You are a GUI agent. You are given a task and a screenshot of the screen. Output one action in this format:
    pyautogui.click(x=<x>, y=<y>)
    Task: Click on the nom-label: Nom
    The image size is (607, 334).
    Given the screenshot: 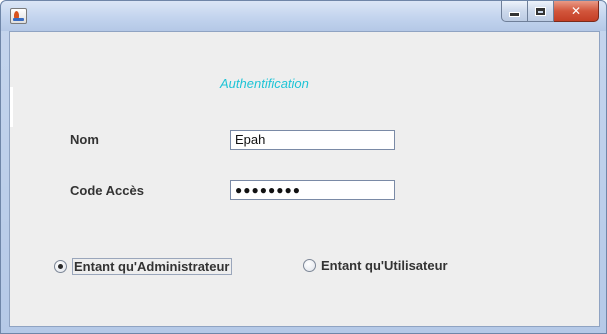 What is the action you would take?
    pyautogui.click(x=84, y=139)
    